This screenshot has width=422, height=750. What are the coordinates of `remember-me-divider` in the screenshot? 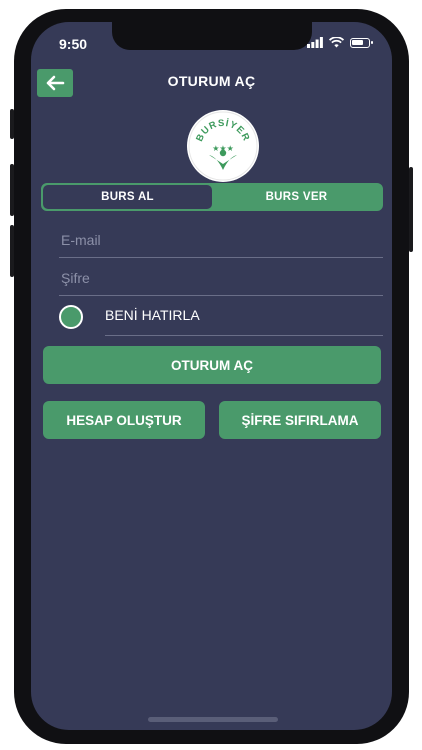 It's located at (244, 335).